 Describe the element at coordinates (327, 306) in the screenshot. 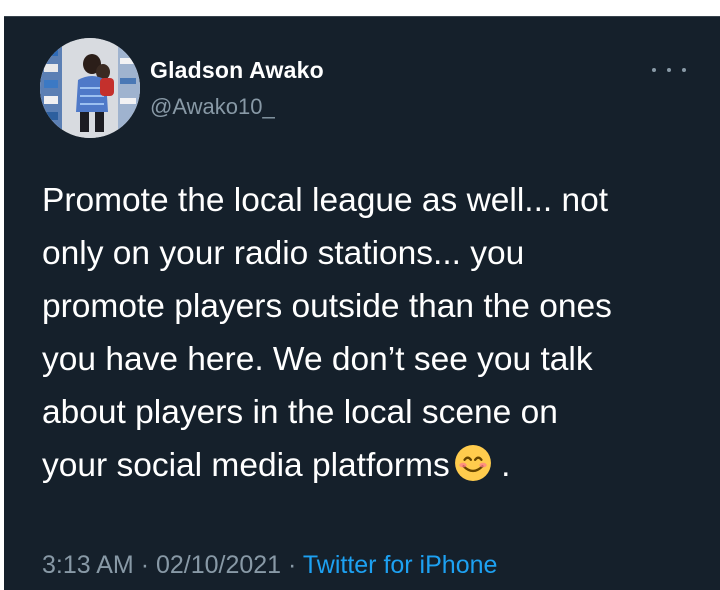

I see `tweet-text-line: promote players outside than the ones` at that location.